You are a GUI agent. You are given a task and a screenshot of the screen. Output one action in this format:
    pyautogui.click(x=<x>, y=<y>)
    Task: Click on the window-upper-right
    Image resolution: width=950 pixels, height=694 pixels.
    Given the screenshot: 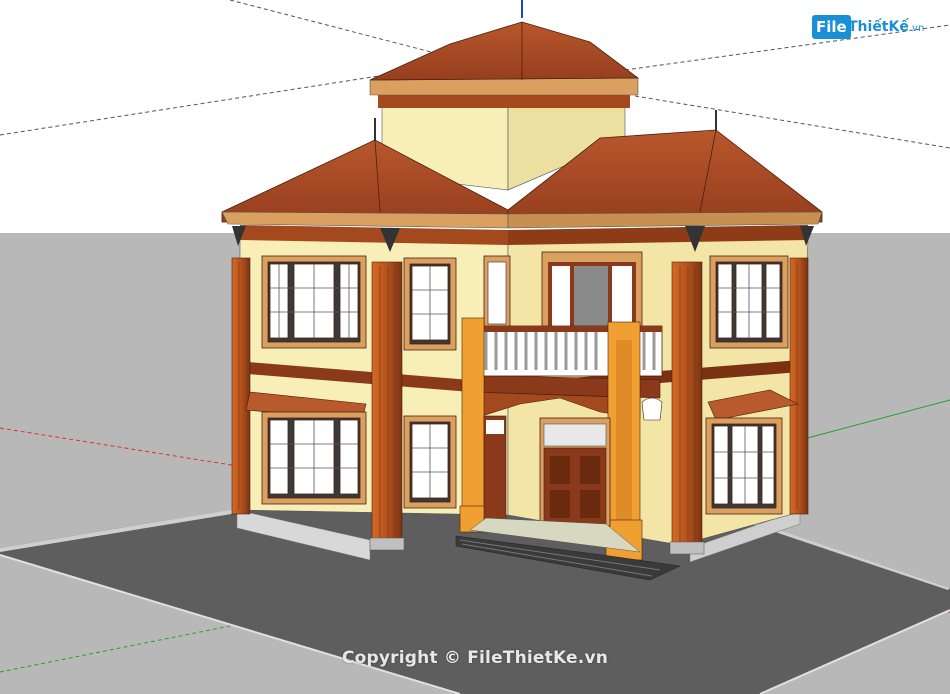 What is the action you would take?
    pyautogui.click(x=749, y=302)
    